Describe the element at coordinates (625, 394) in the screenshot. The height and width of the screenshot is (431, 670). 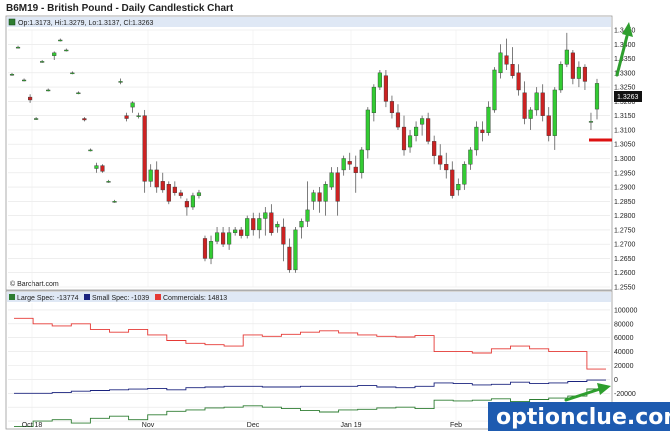
I see `cot-tick-label: -20000` at that location.